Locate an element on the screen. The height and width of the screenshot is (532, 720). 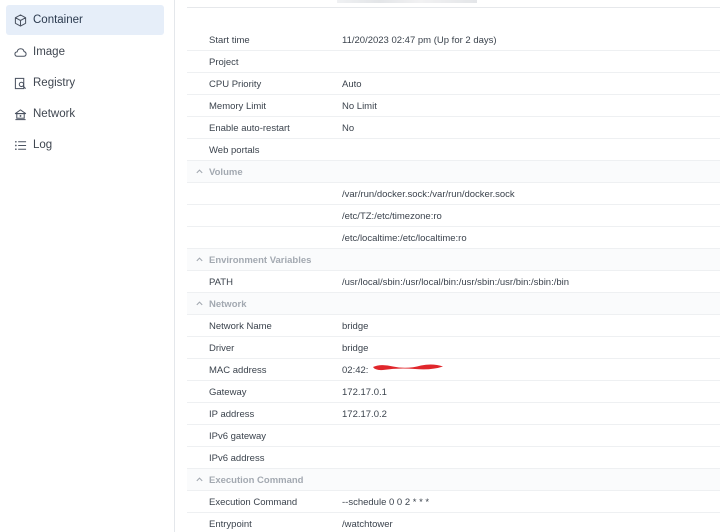
sidebar-item-registry: Registry is located at coordinates (85, 83).